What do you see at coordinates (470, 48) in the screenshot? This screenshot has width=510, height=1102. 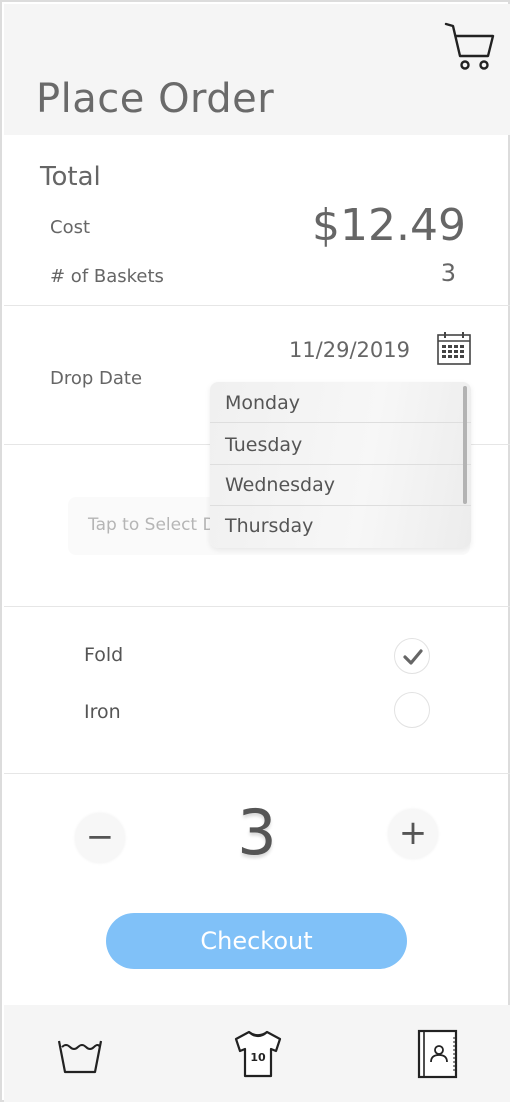 I see `shopping-cart-icon` at bounding box center [470, 48].